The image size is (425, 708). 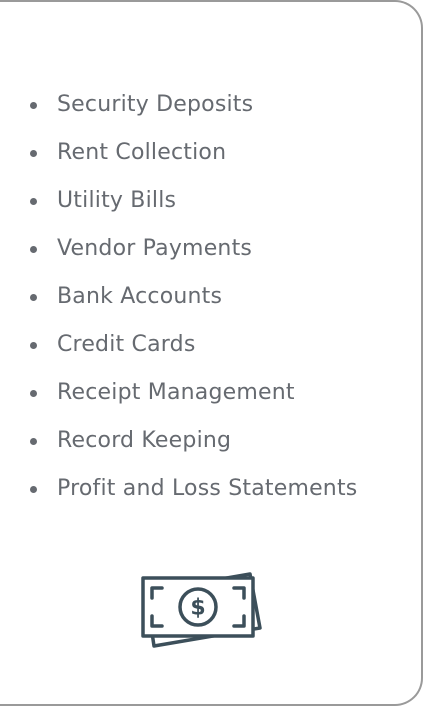 I want to click on list-item: Receipt Management, so click(x=190, y=400).